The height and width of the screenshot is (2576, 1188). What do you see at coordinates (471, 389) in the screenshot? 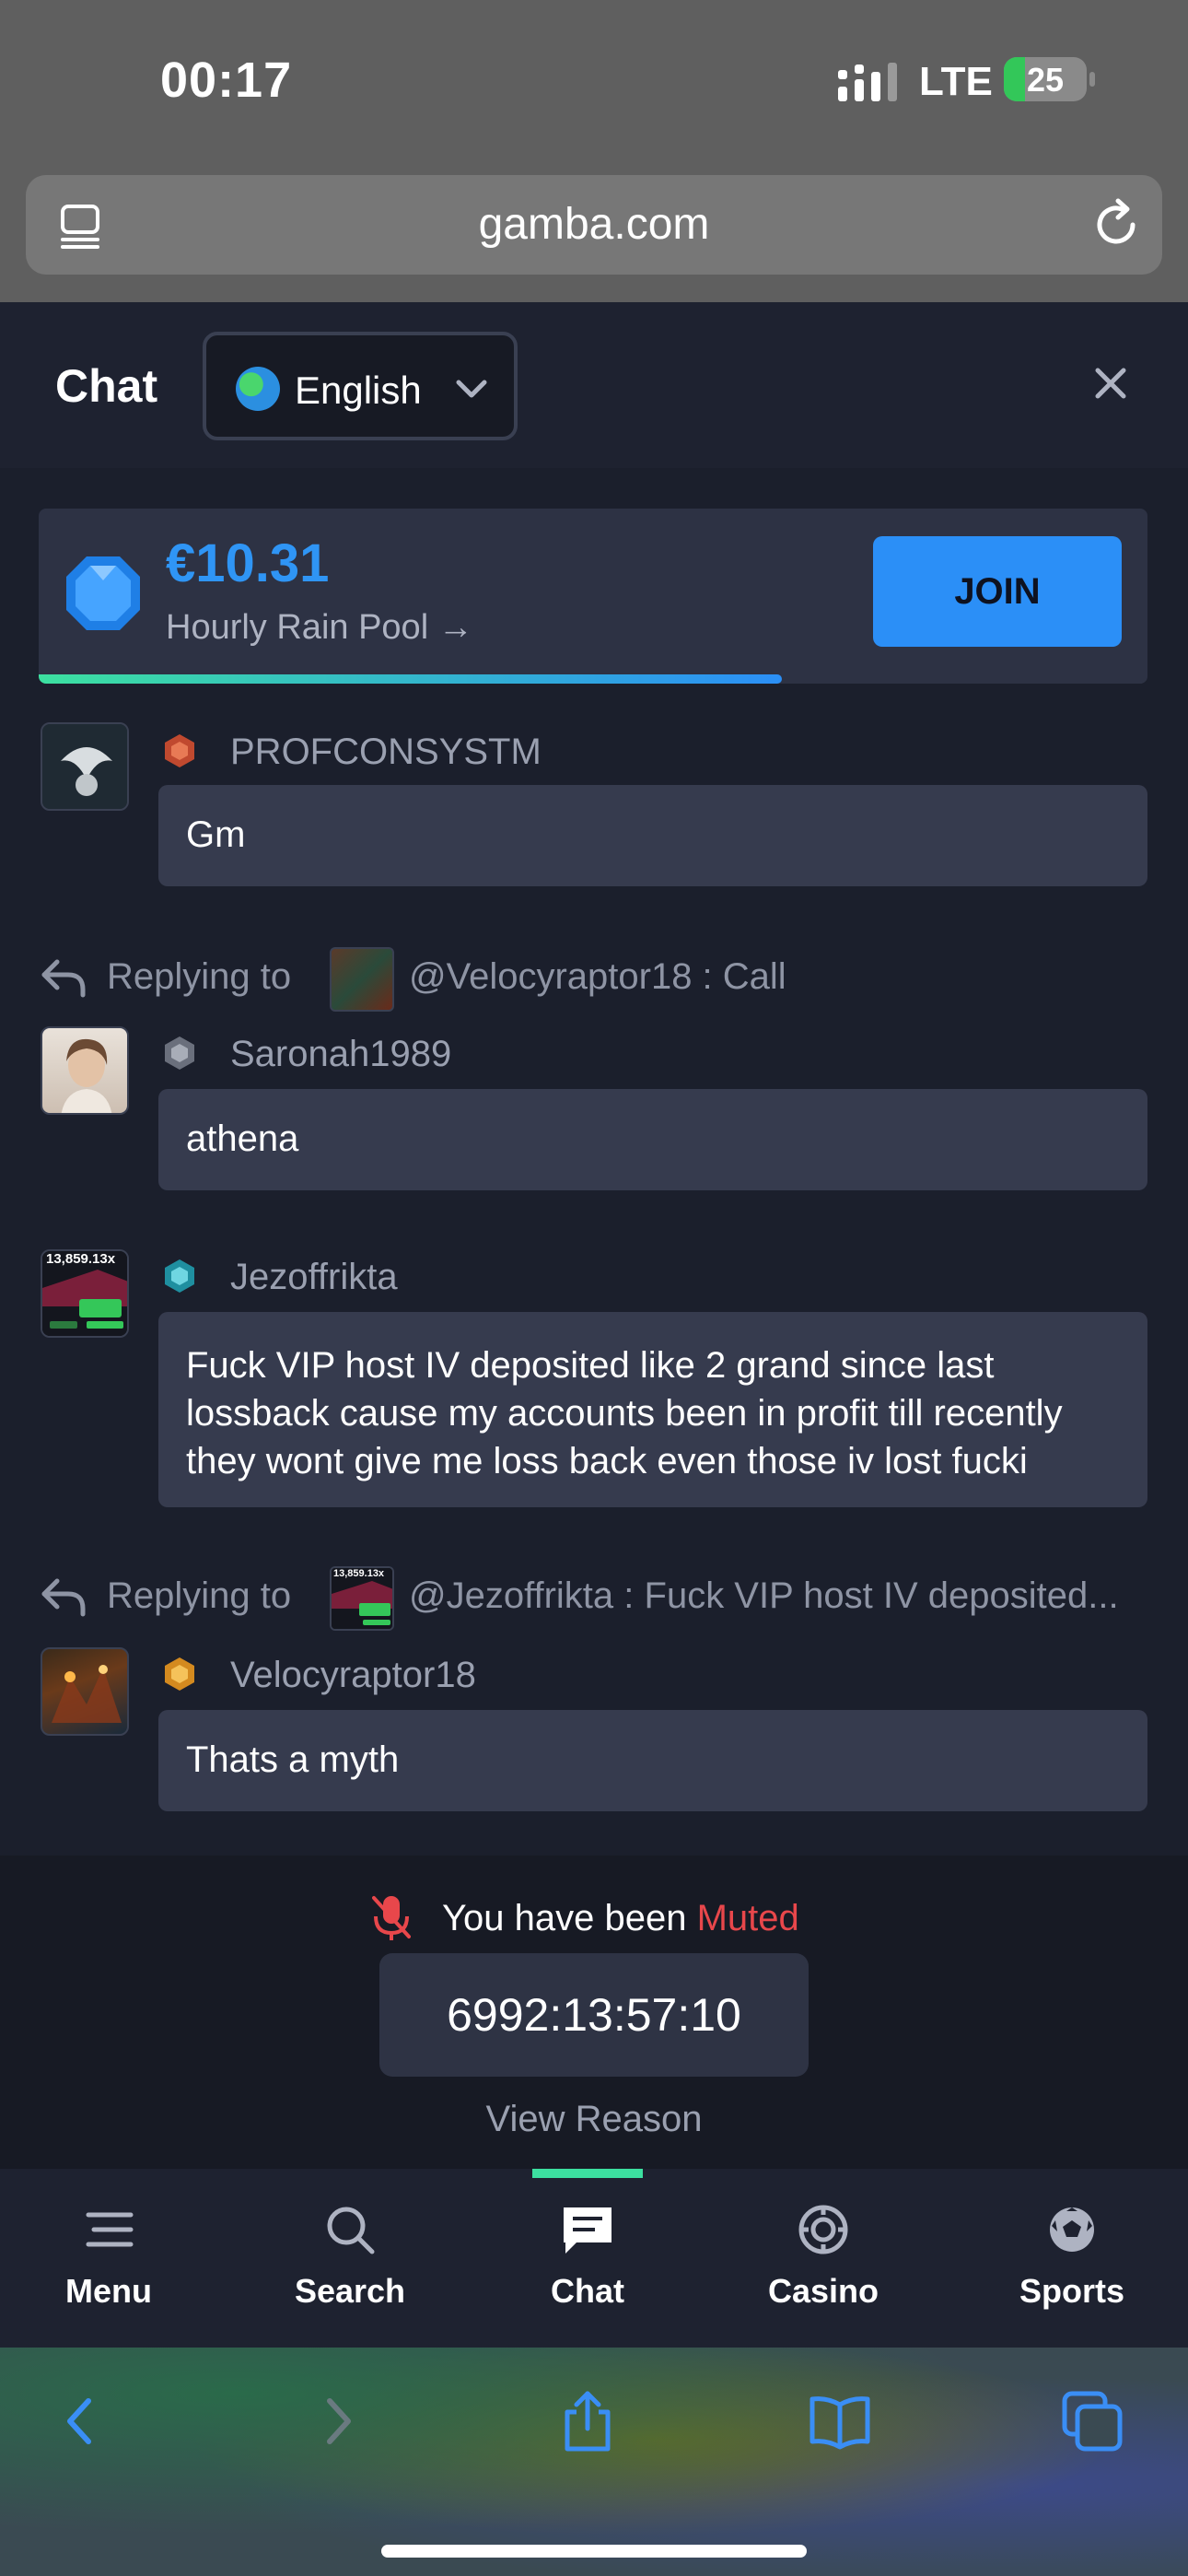
I see `chevron-down-icon` at bounding box center [471, 389].